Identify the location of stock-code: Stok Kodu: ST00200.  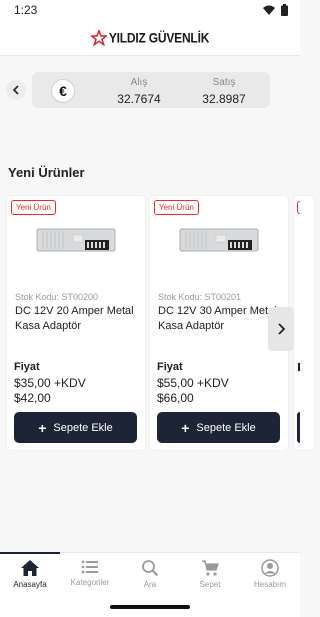
(57, 297).